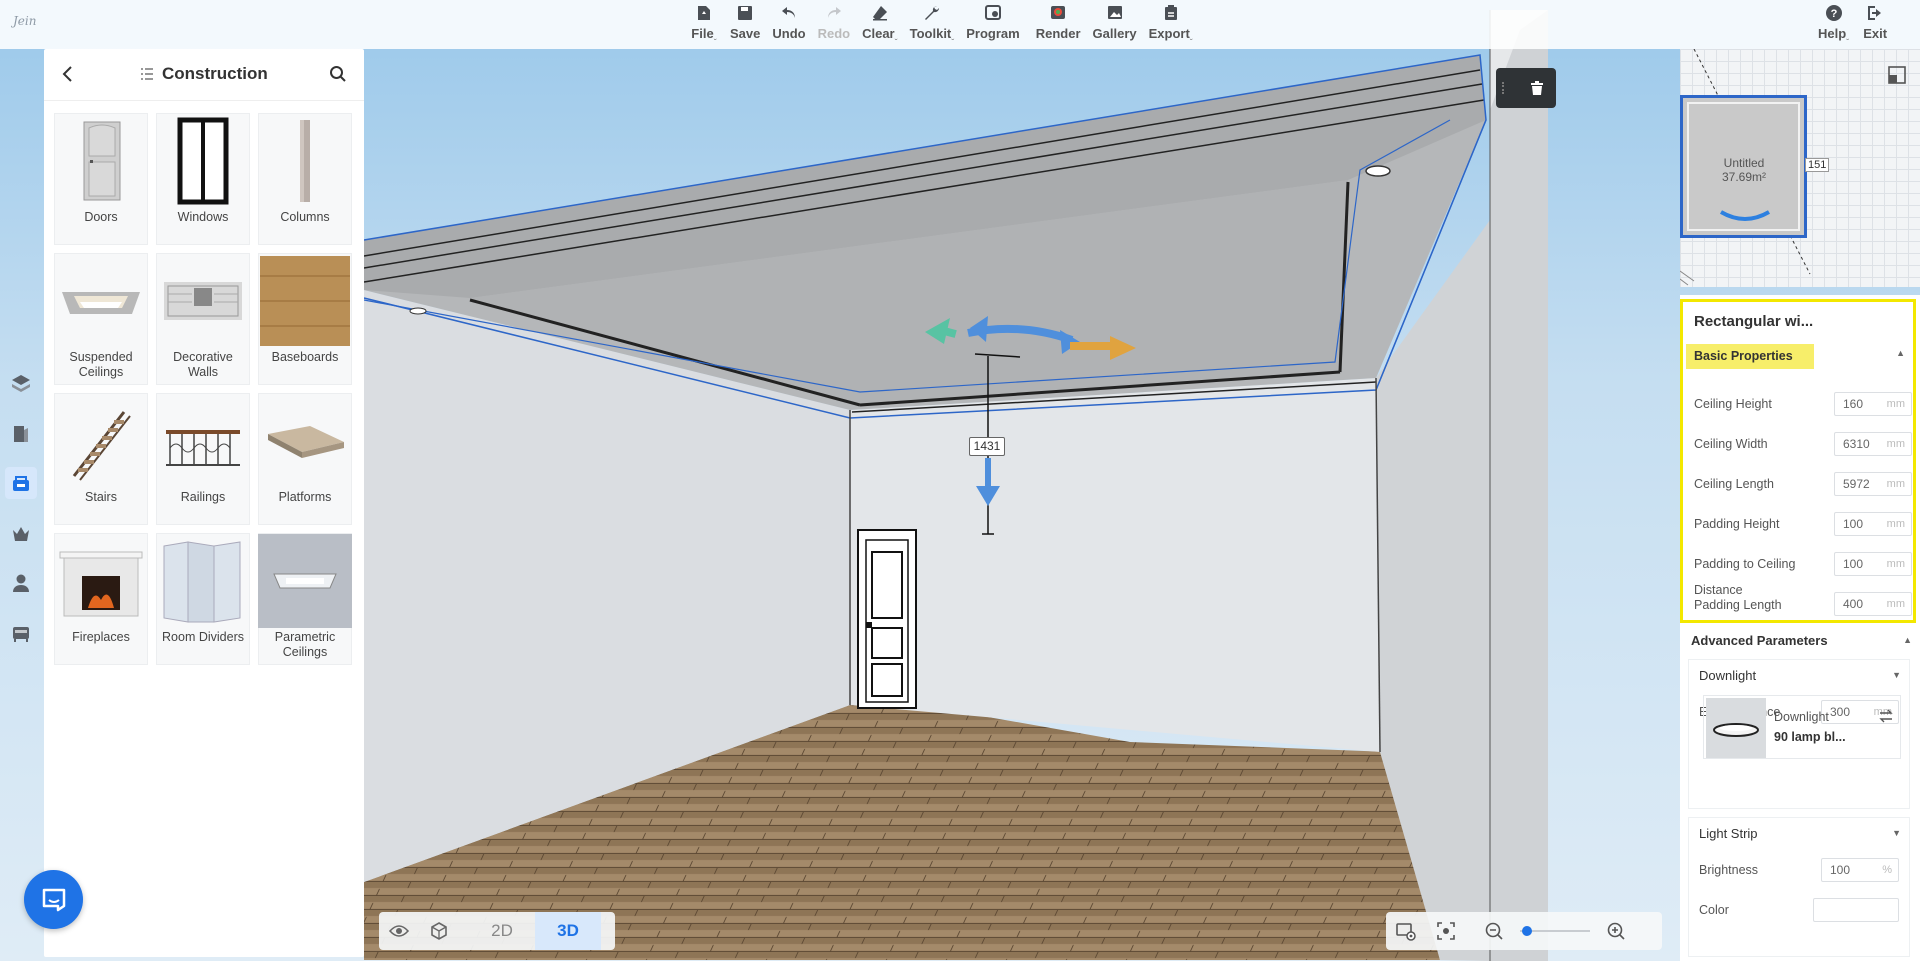 Image resolution: width=1920 pixels, height=961 pixels. I want to click on export-button: Exportˬ, so click(1171, 22).